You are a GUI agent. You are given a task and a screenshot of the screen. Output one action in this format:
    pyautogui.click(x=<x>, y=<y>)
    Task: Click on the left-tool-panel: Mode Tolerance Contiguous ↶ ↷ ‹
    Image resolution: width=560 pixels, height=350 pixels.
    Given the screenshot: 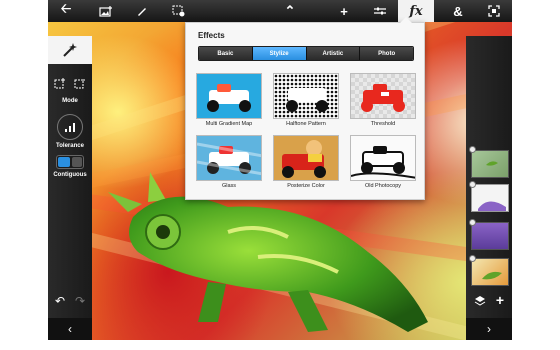 What is the action you would take?
    pyautogui.click(x=70, y=188)
    